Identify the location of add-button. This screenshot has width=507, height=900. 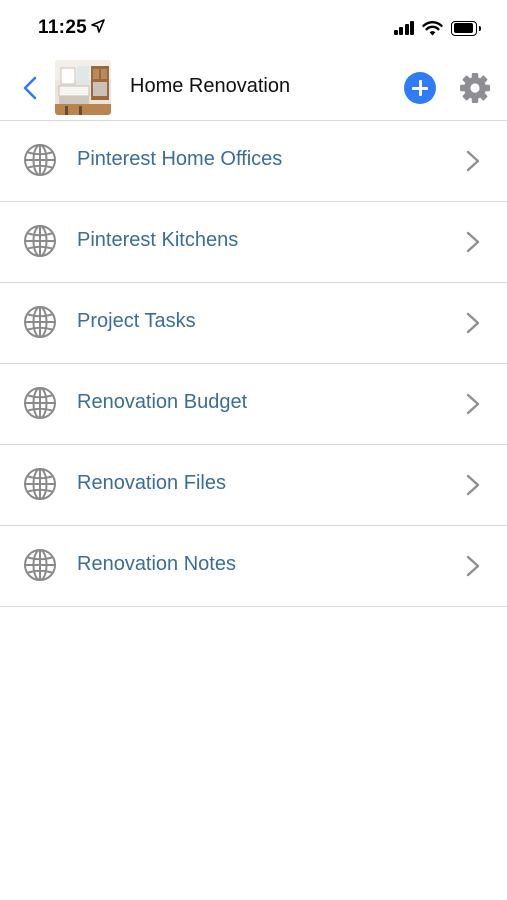
(420, 88).